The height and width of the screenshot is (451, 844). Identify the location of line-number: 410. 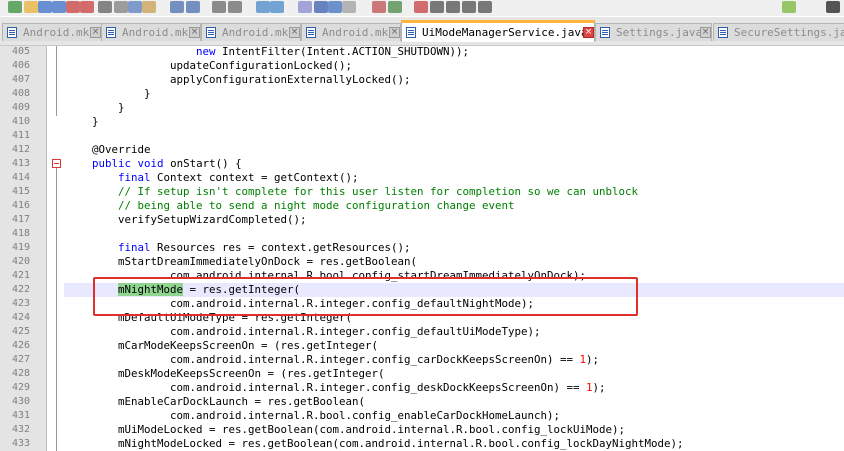
(20, 121).